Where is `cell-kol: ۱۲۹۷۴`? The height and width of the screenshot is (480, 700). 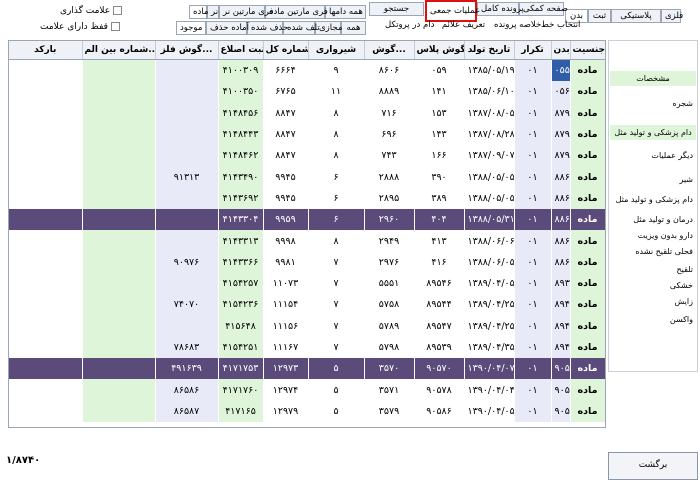
cell-kol: ۱۲۹۷۴ is located at coordinates (286, 390).